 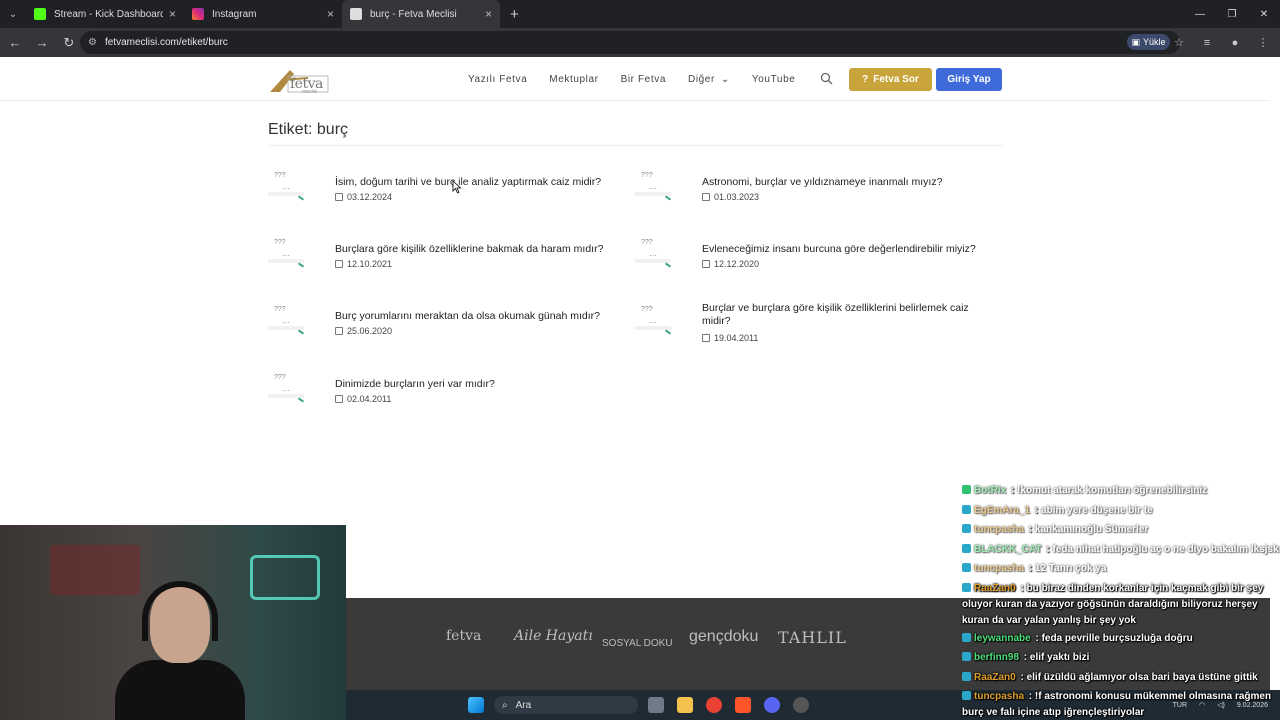 What do you see at coordinates (476, 705) in the screenshot?
I see `windows-start-icon` at bounding box center [476, 705].